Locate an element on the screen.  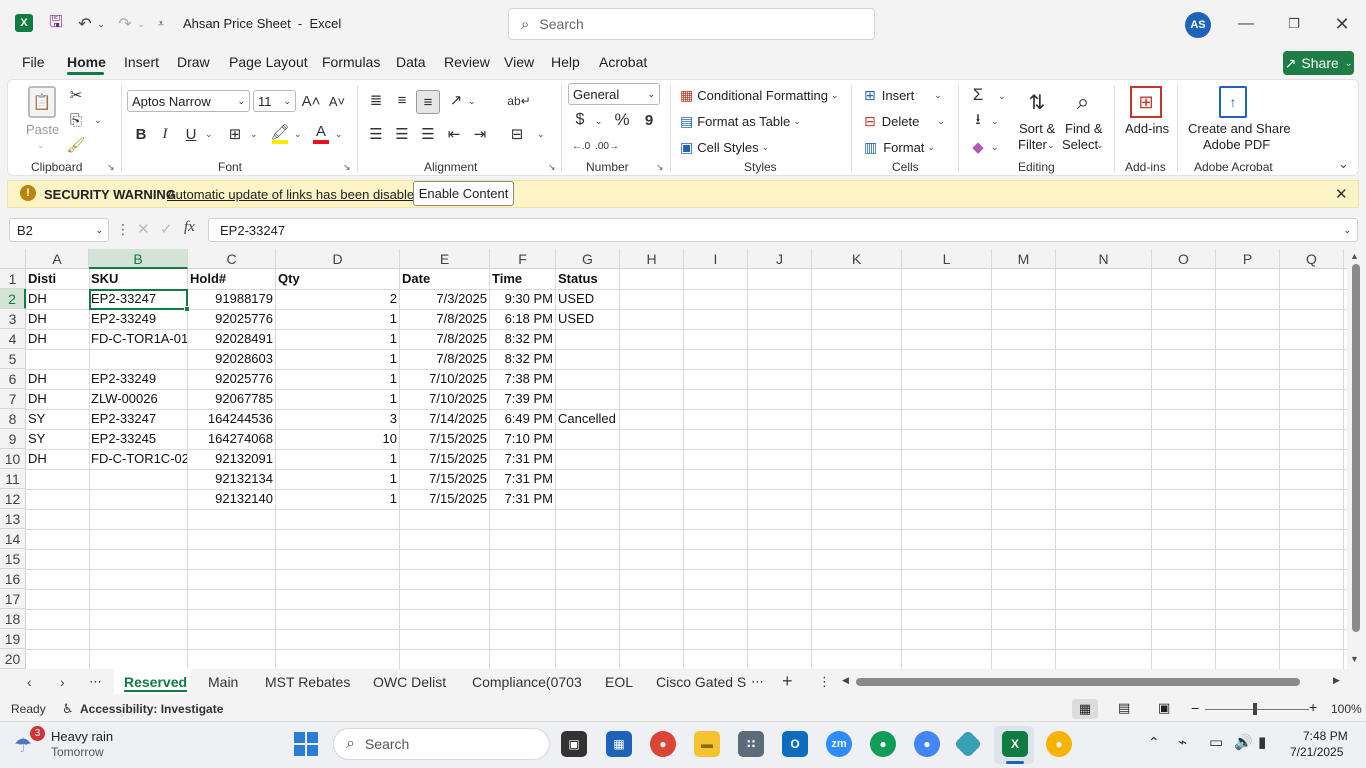
menu-insert: Insert is located at coordinates (141, 64).